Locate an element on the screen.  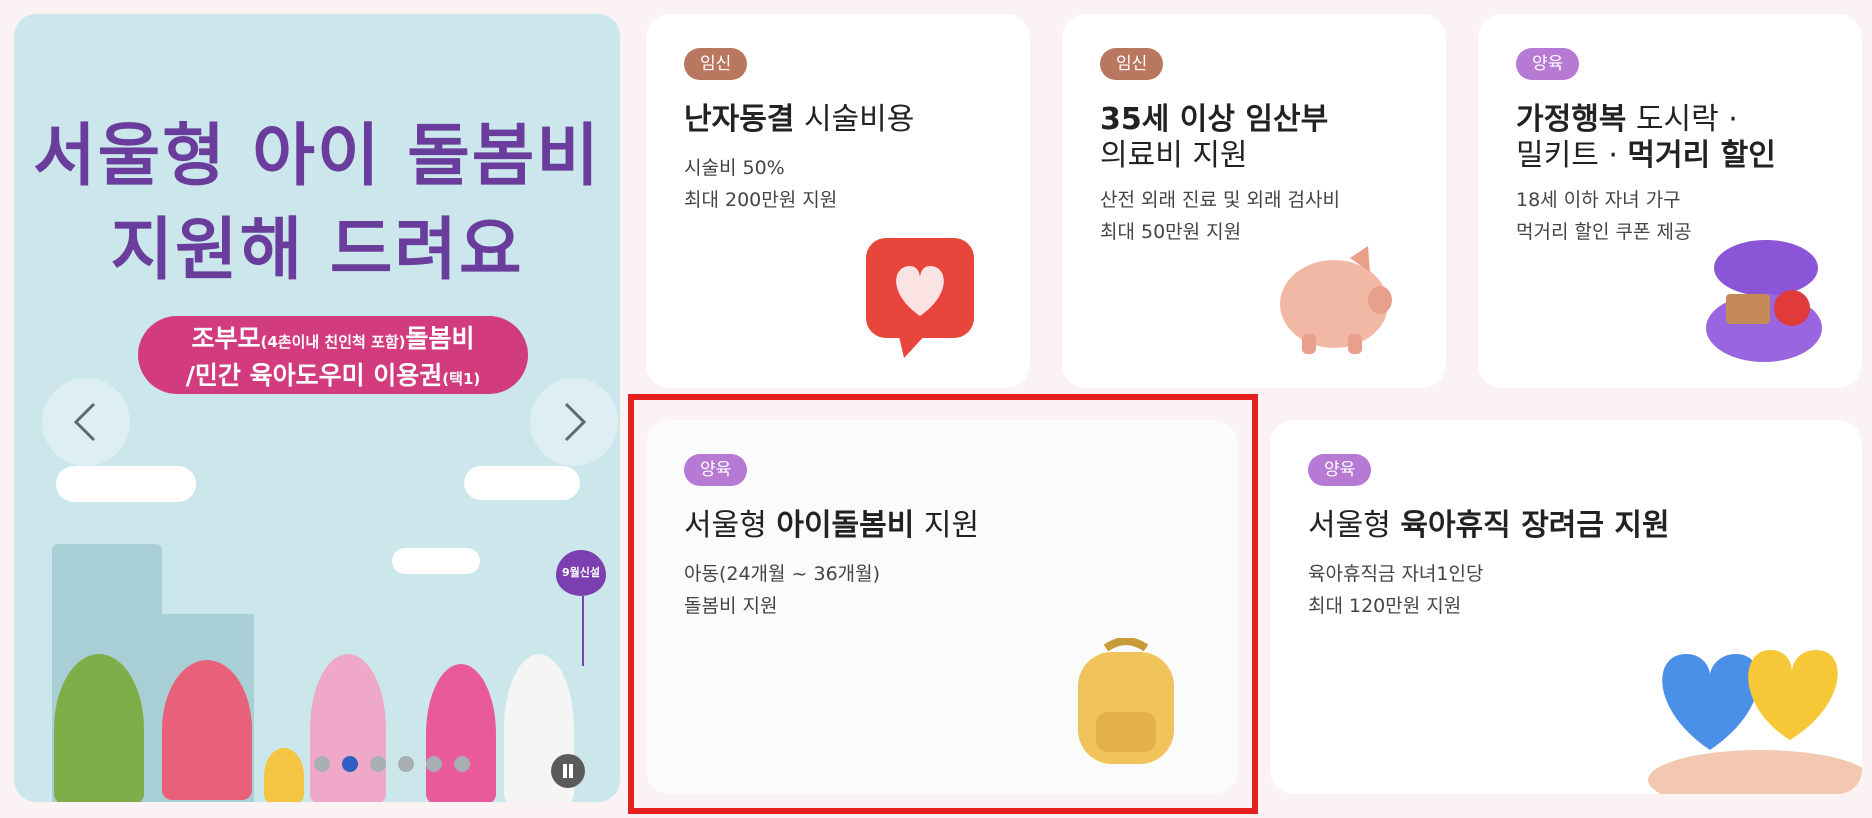
card-desc-1: 시술비 50% is located at coordinates (734, 168).